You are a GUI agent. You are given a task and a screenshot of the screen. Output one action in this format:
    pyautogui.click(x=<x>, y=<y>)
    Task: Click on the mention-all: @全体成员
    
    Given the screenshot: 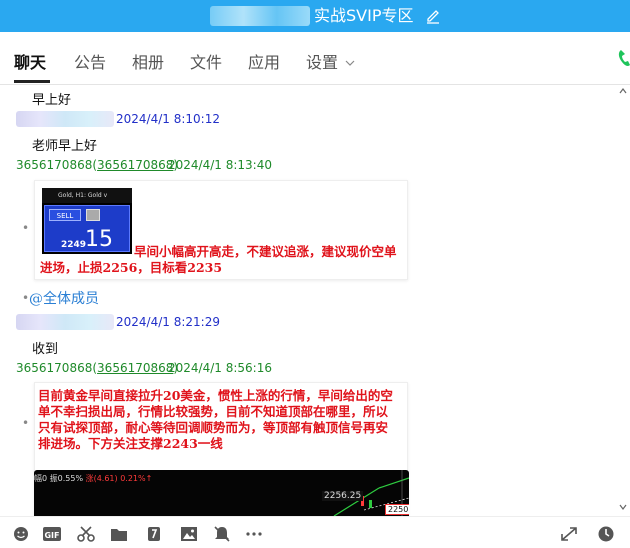 What is the action you would take?
    pyautogui.click(x=64, y=298)
    